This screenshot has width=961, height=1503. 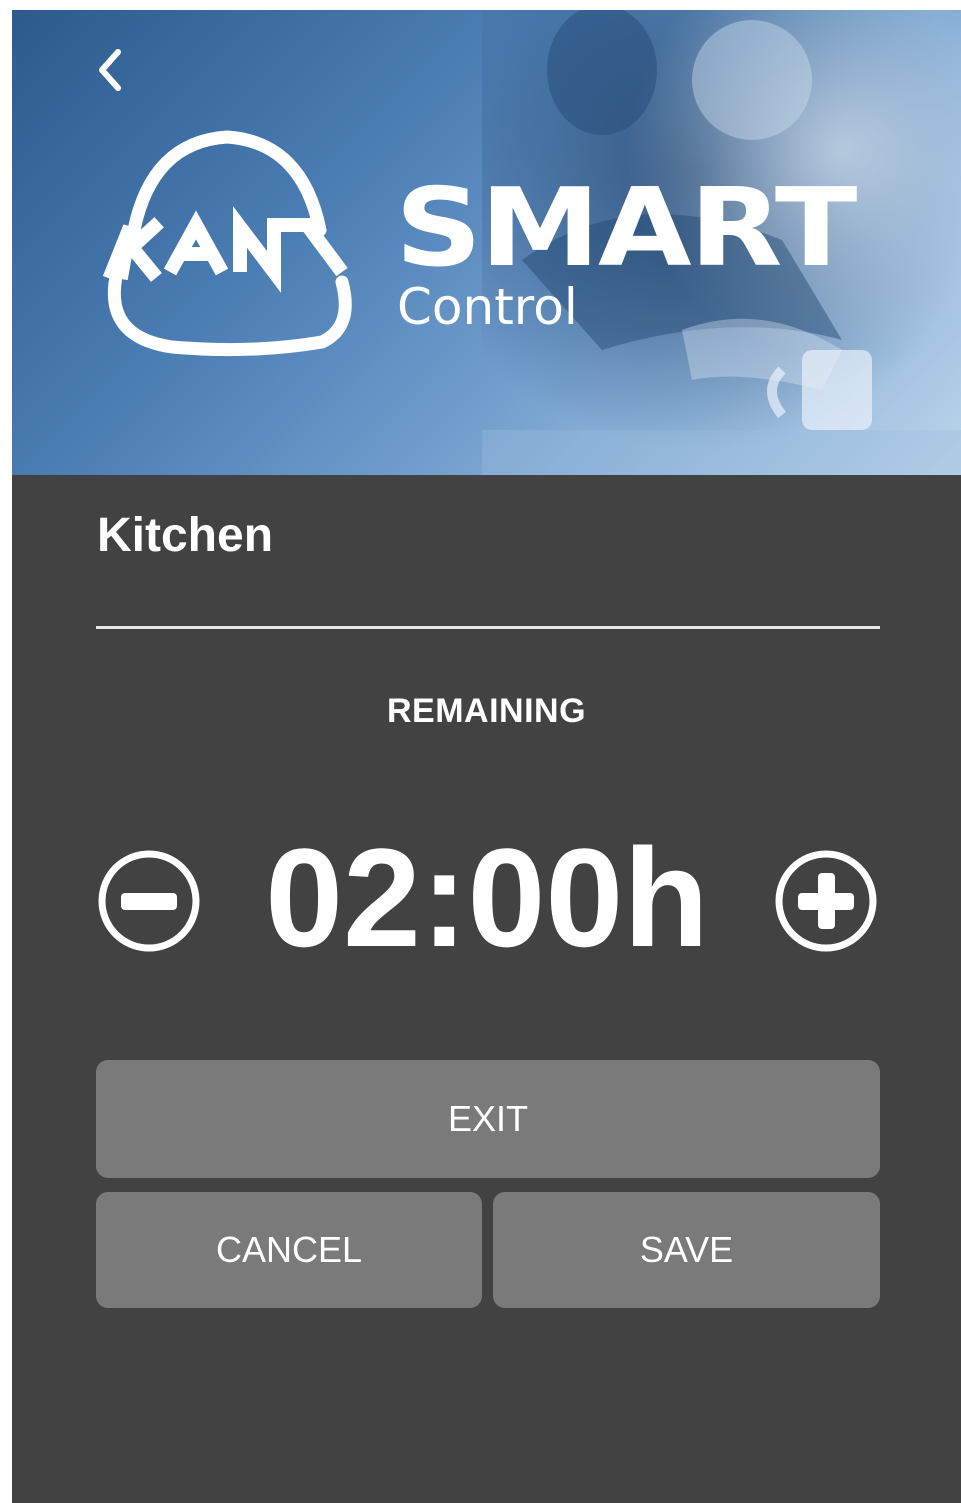 What do you see at coordinates (487, 307) in the screenshot?
I see `brand-subtitle: Control` at bounding box center [487, 307].